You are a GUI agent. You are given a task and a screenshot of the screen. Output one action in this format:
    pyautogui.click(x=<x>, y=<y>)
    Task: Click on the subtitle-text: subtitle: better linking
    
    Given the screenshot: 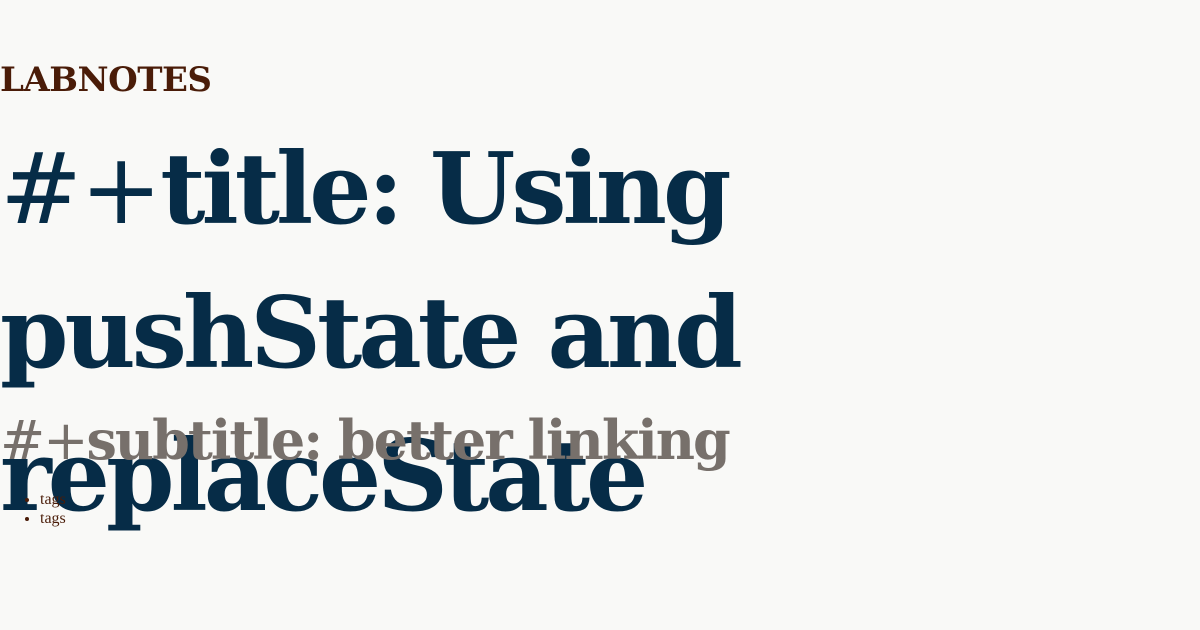 What is the action you would take?
    pyautogui.click(x=408, y=440)
    